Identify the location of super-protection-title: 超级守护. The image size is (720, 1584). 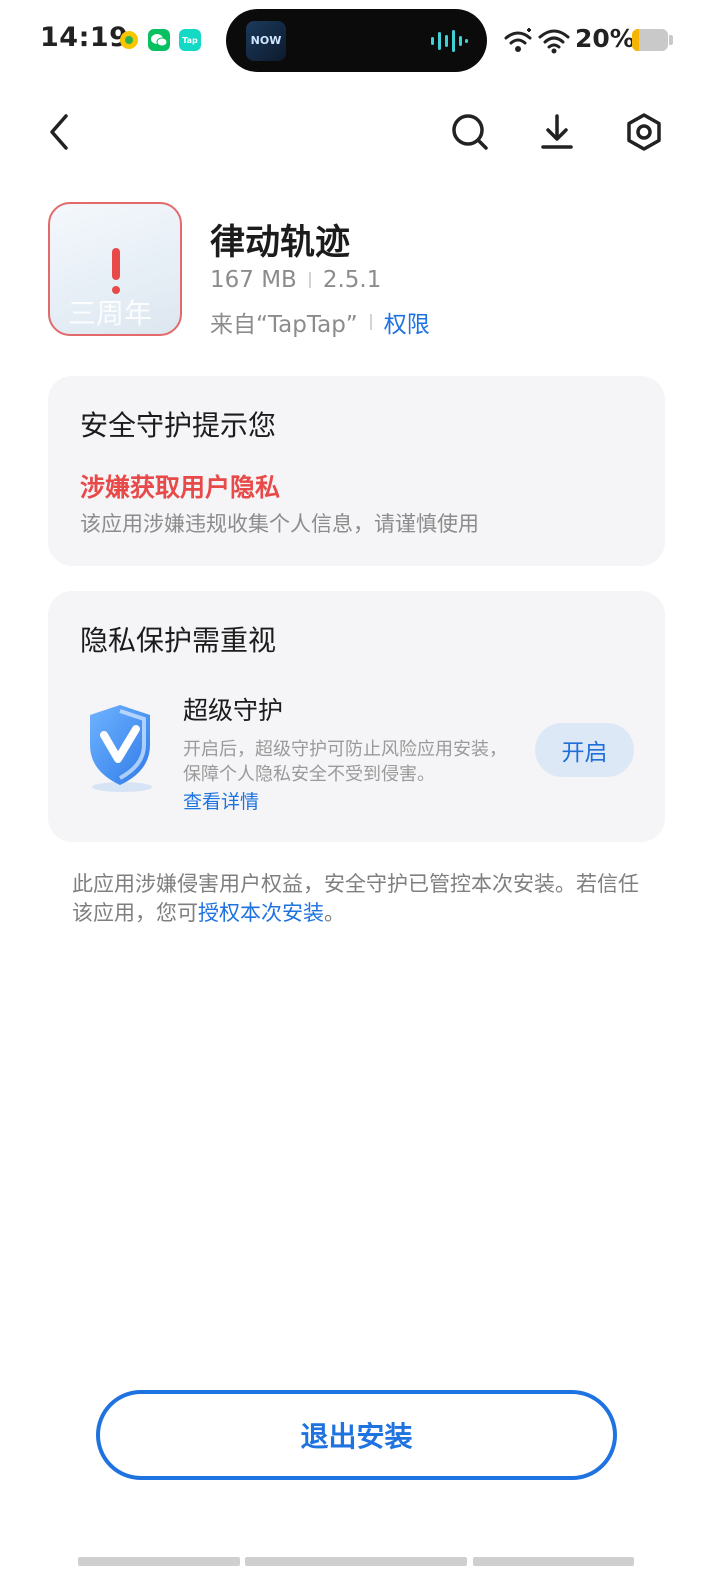
(233, 710).